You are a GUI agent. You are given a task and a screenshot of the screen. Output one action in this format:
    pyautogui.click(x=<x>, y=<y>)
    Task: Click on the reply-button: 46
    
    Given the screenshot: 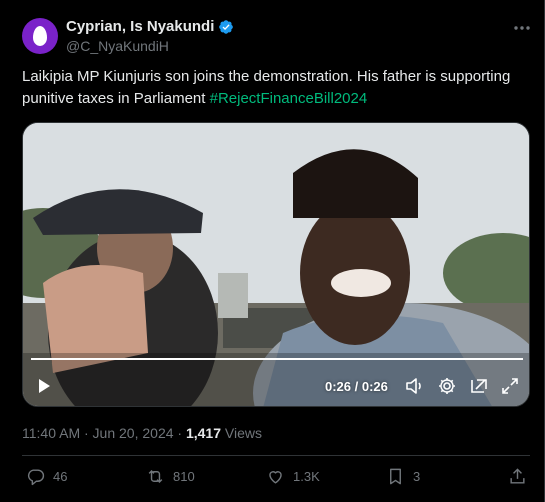 What is the action you would take?
    pyautogui.click(x=46, y=476)
    